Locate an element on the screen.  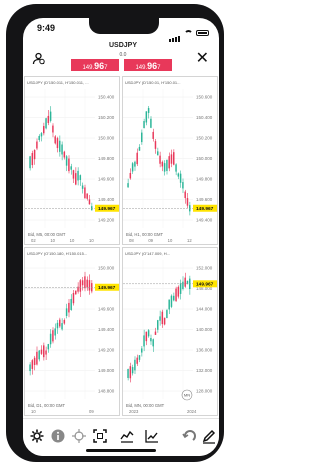
undo-icon is located at coordinates (189, 436).